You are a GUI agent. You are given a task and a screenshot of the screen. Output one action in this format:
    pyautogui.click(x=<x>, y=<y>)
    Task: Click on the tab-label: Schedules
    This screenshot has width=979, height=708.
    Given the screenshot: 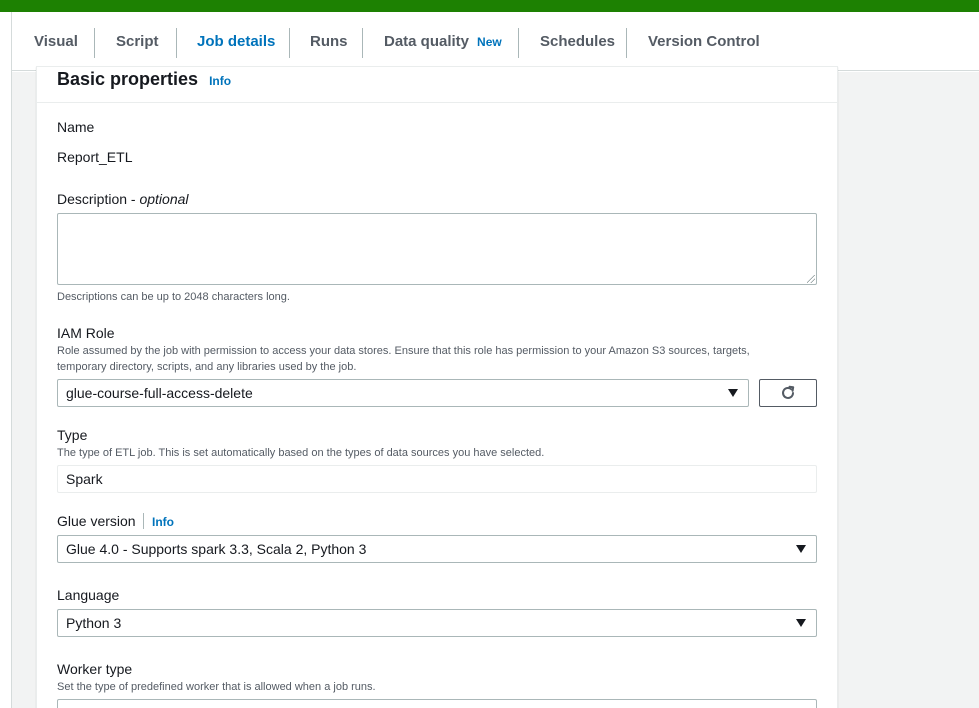 What is the action you would take?
    pyautogui.click(x=578, y=41)
    